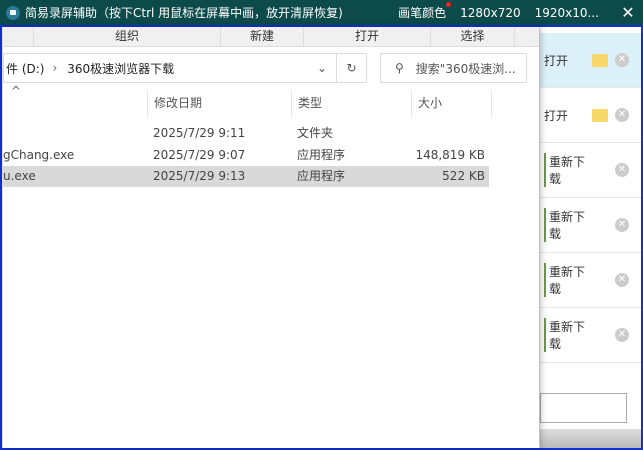 The image size is (643, 450). What do you see at coordinates (490, 13) in the screenshot?
I see `res-1280-button: 1280x720` at bounding box center [490, 13].